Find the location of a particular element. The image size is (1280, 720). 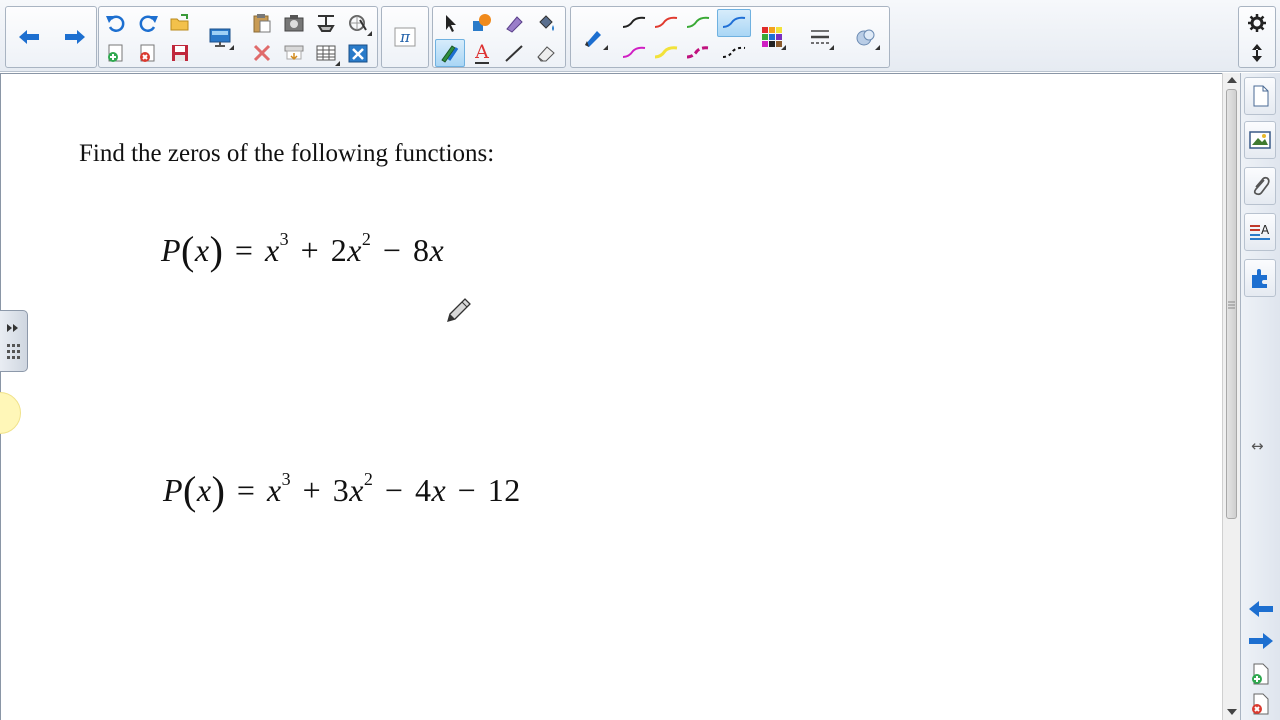

document-camera-icon is located at coordinates (326, 23).